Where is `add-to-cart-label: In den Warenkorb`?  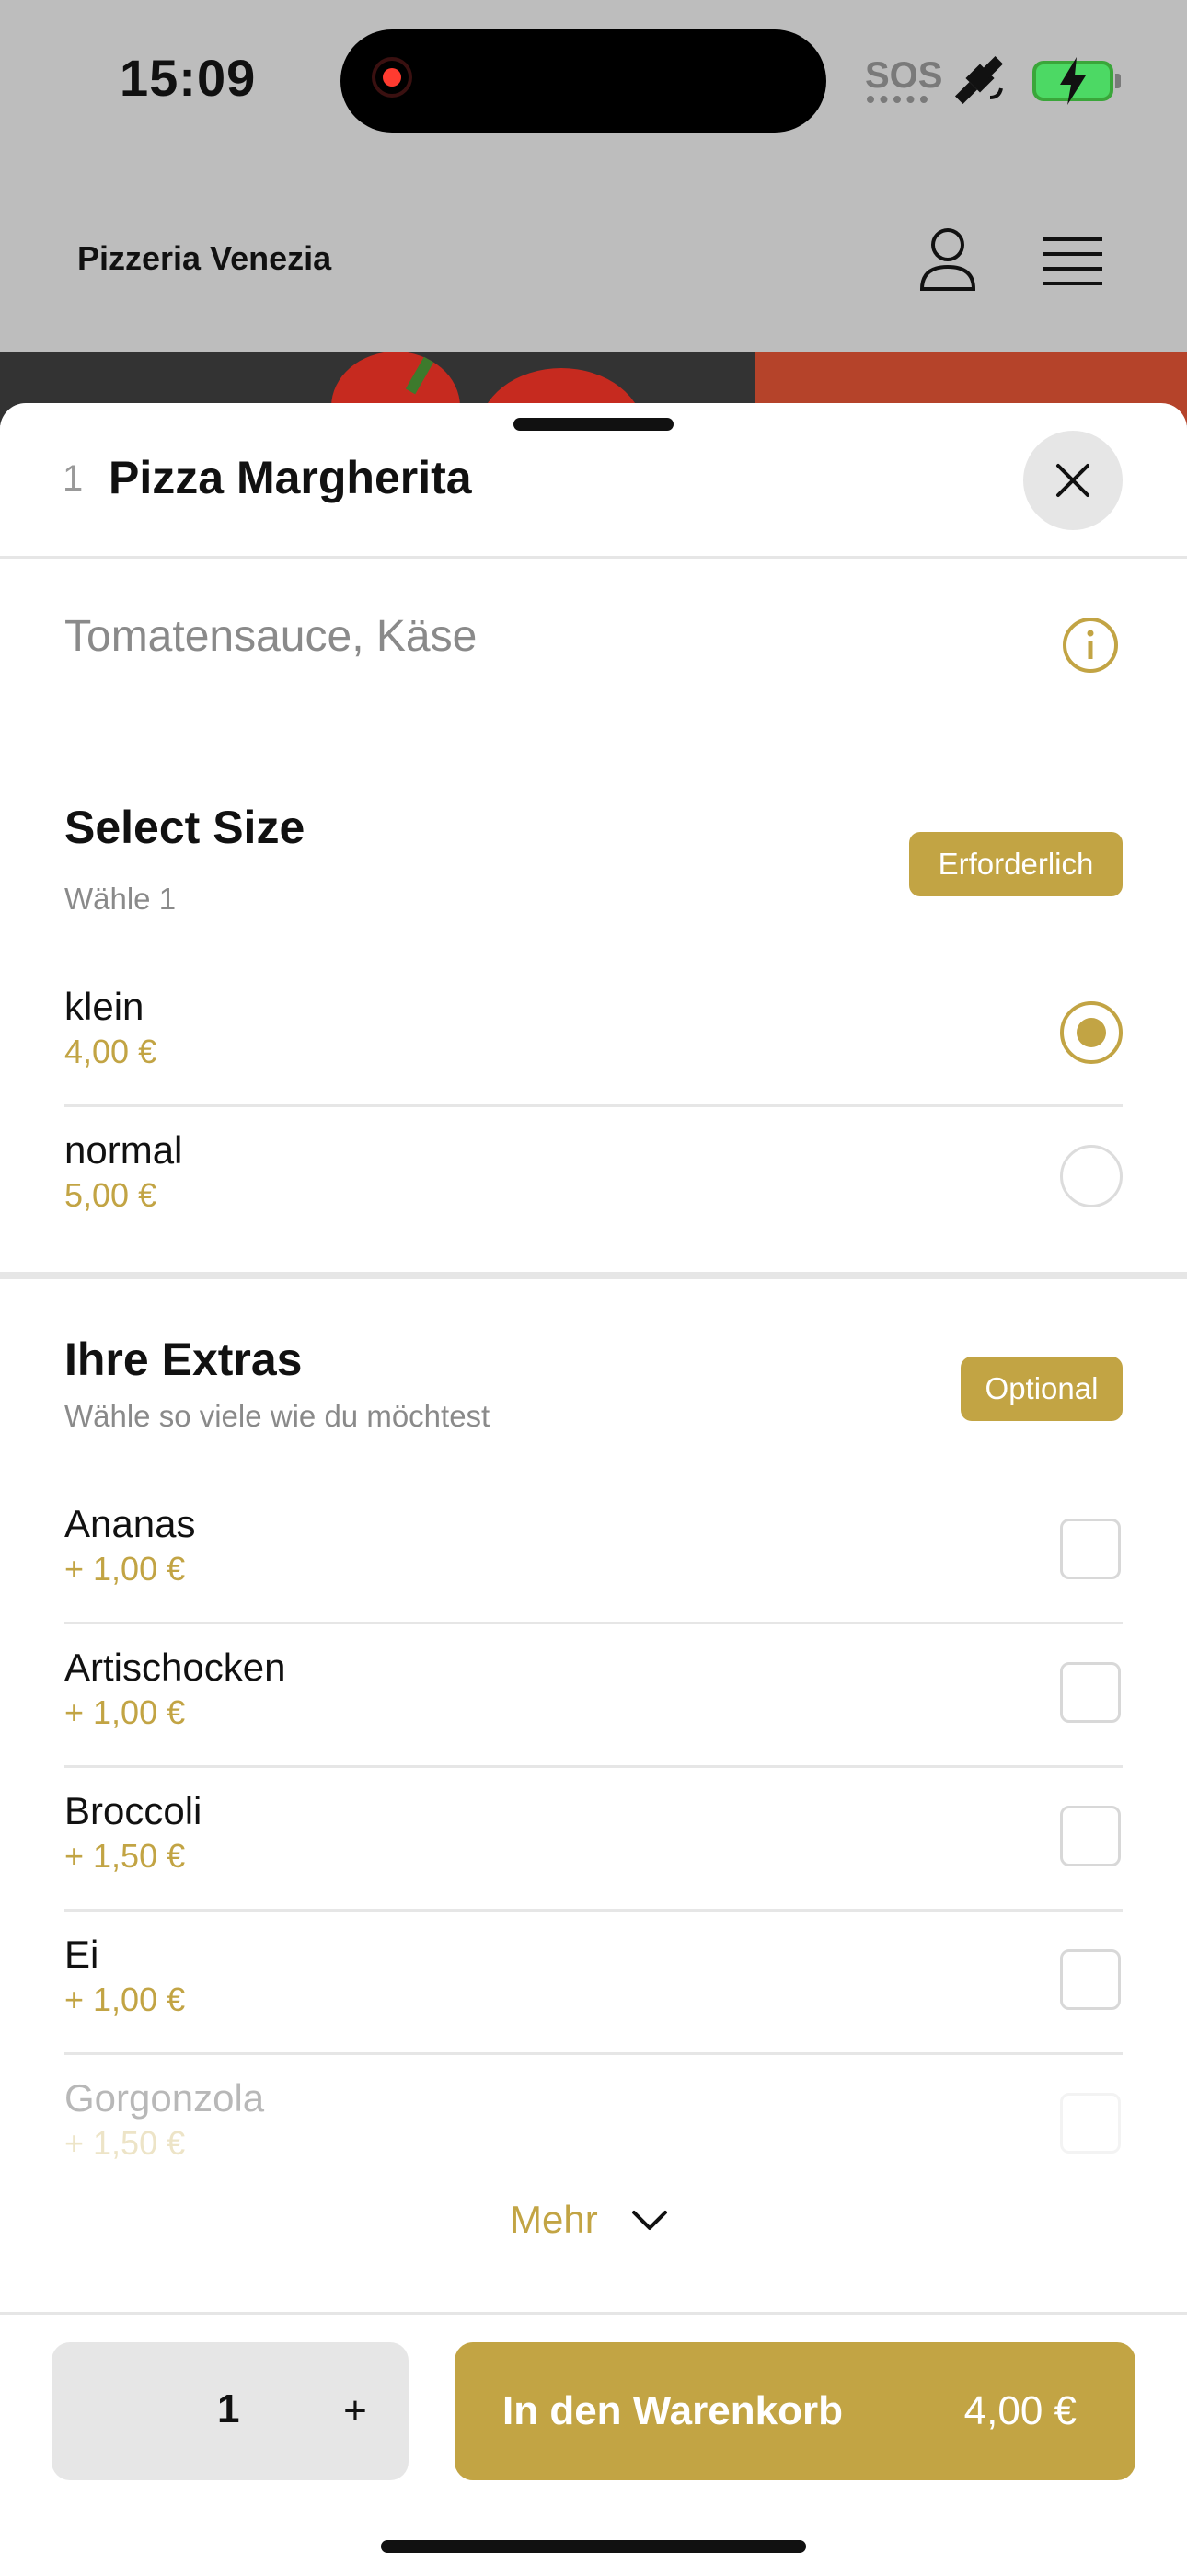 add-to-cart-label: In den Warenkorb is located at coordinates (672, 2411).